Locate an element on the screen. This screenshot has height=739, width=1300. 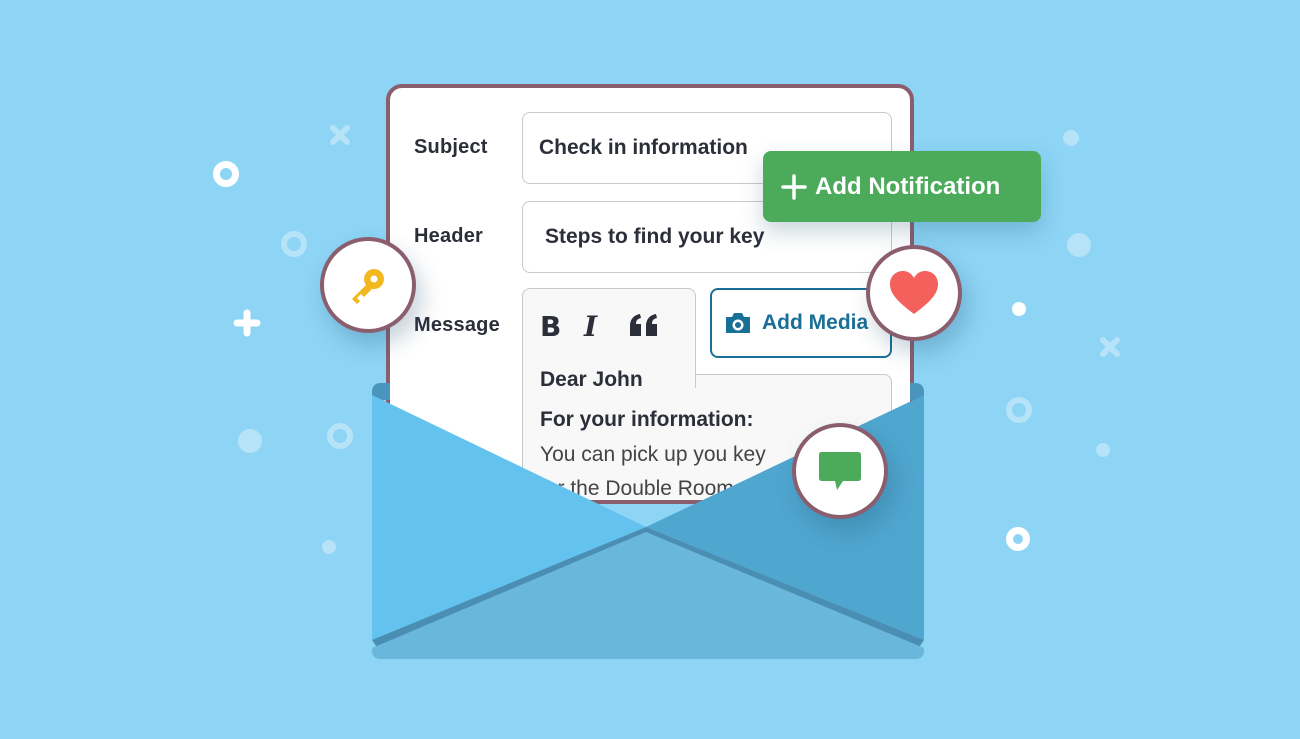
chat-bubble-icon is located at coordinates (840, 471).